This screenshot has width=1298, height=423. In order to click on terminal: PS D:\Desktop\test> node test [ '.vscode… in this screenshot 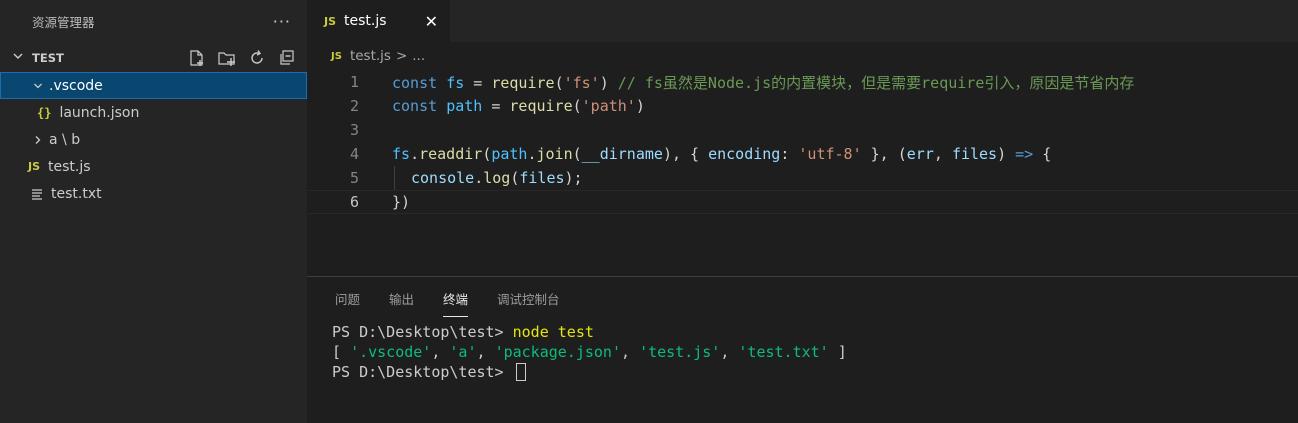, I will do `click(589, 352)`.